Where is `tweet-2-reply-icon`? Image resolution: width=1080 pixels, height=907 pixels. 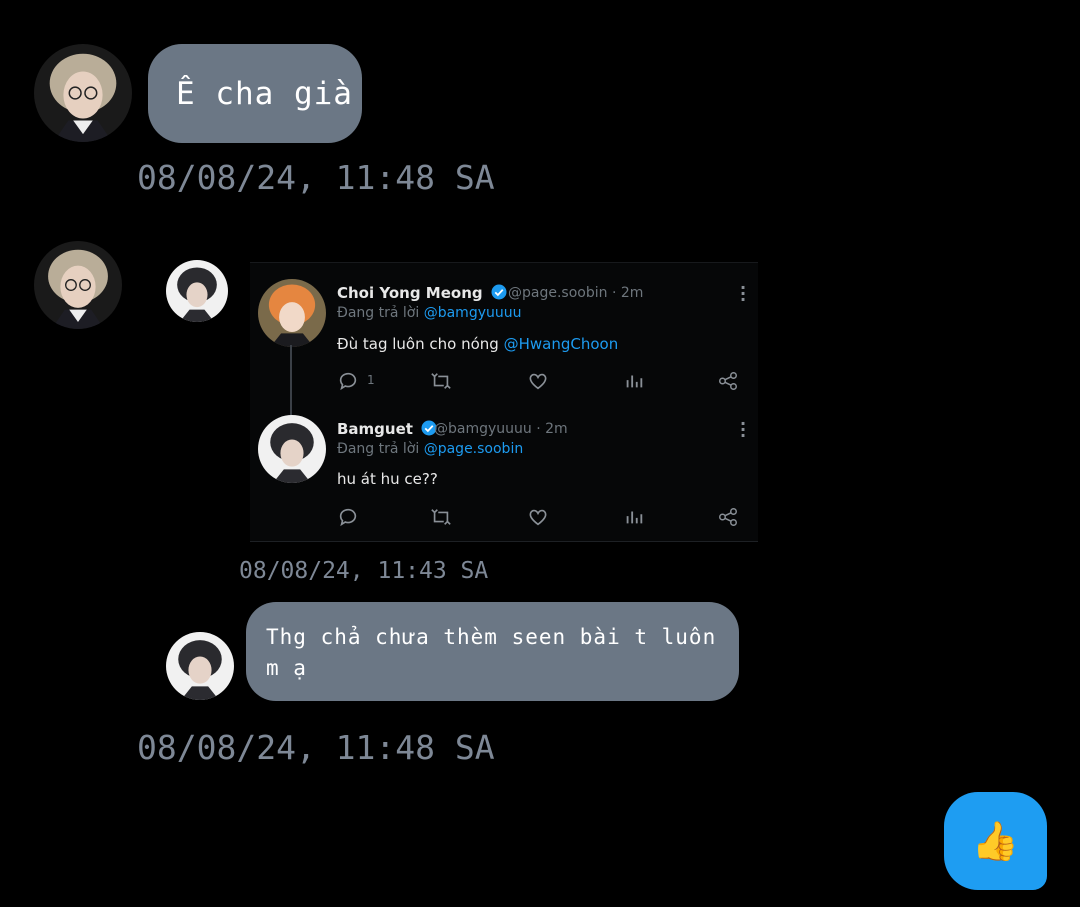
tweet-2-reply-icon is located at coordinates (348, 517).